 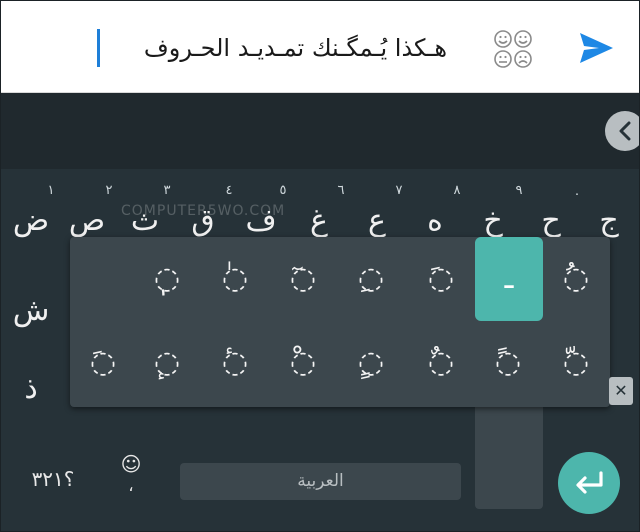 What do you see at coordinates (441, 363) in the screenshot?
I see `popup-option: ٌ◌` at bounding box center [441, 363].